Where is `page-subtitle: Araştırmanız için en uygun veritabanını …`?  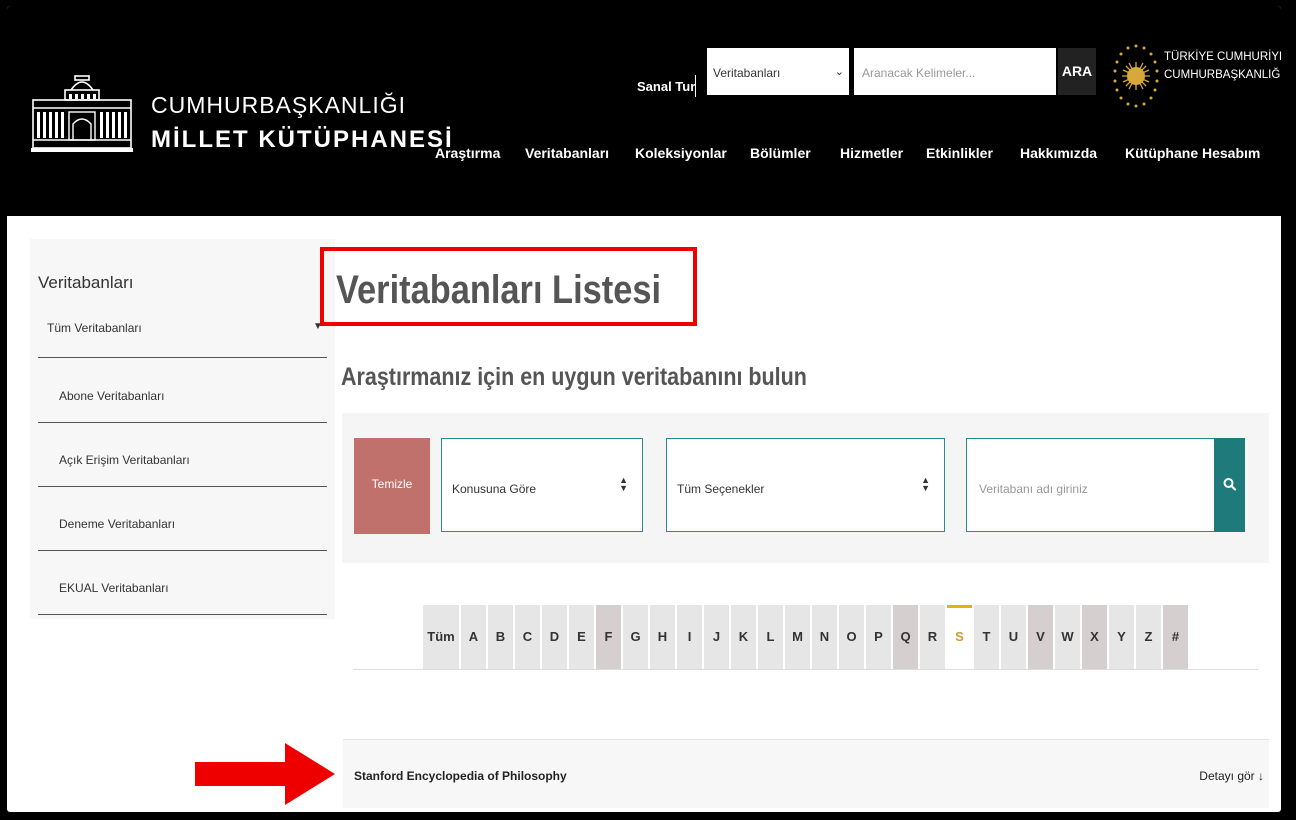
page-subtitle: Araştırmanız için en uygun veritabanını … is located at coordinates (574, 377).